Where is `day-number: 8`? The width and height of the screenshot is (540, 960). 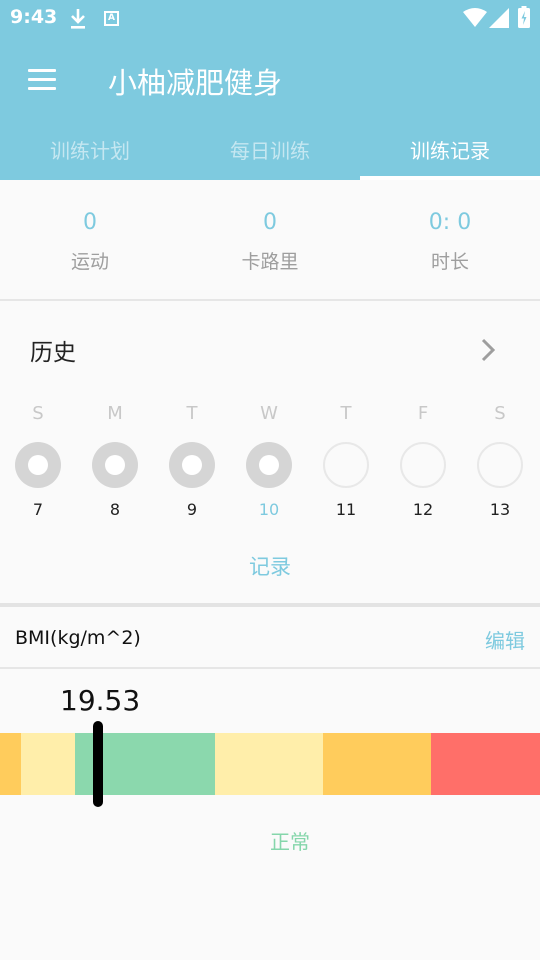
day-number: 8 is located at coordinates (115, 509).